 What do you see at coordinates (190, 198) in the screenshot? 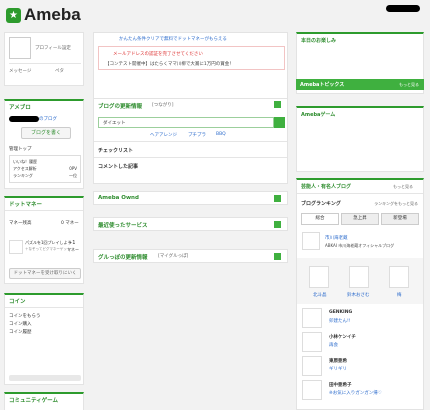
I see `ameba-ownd-card: Ameba Ownd` at bounding box center [190, 198].